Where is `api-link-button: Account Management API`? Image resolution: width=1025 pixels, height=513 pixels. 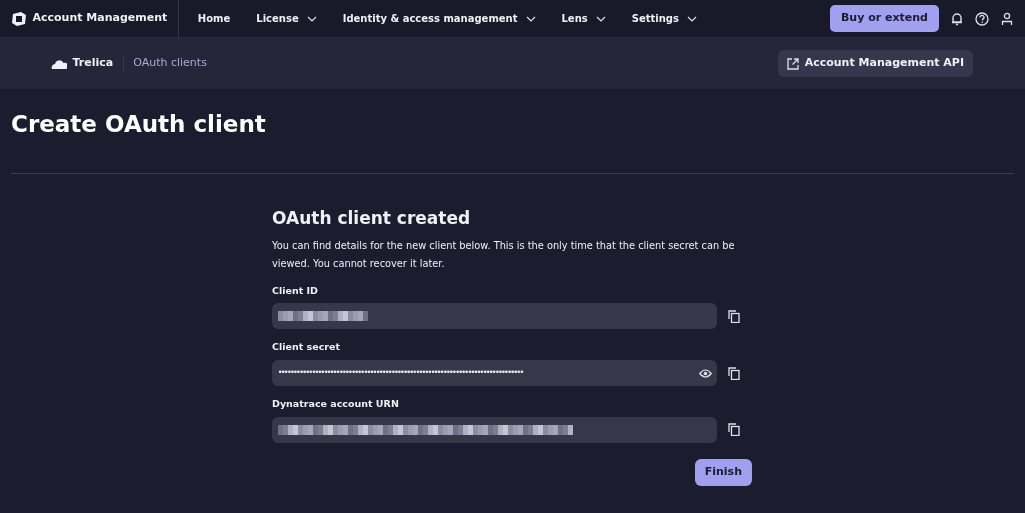 api-link-button: Account Management API is located at coordinates (875, 63).